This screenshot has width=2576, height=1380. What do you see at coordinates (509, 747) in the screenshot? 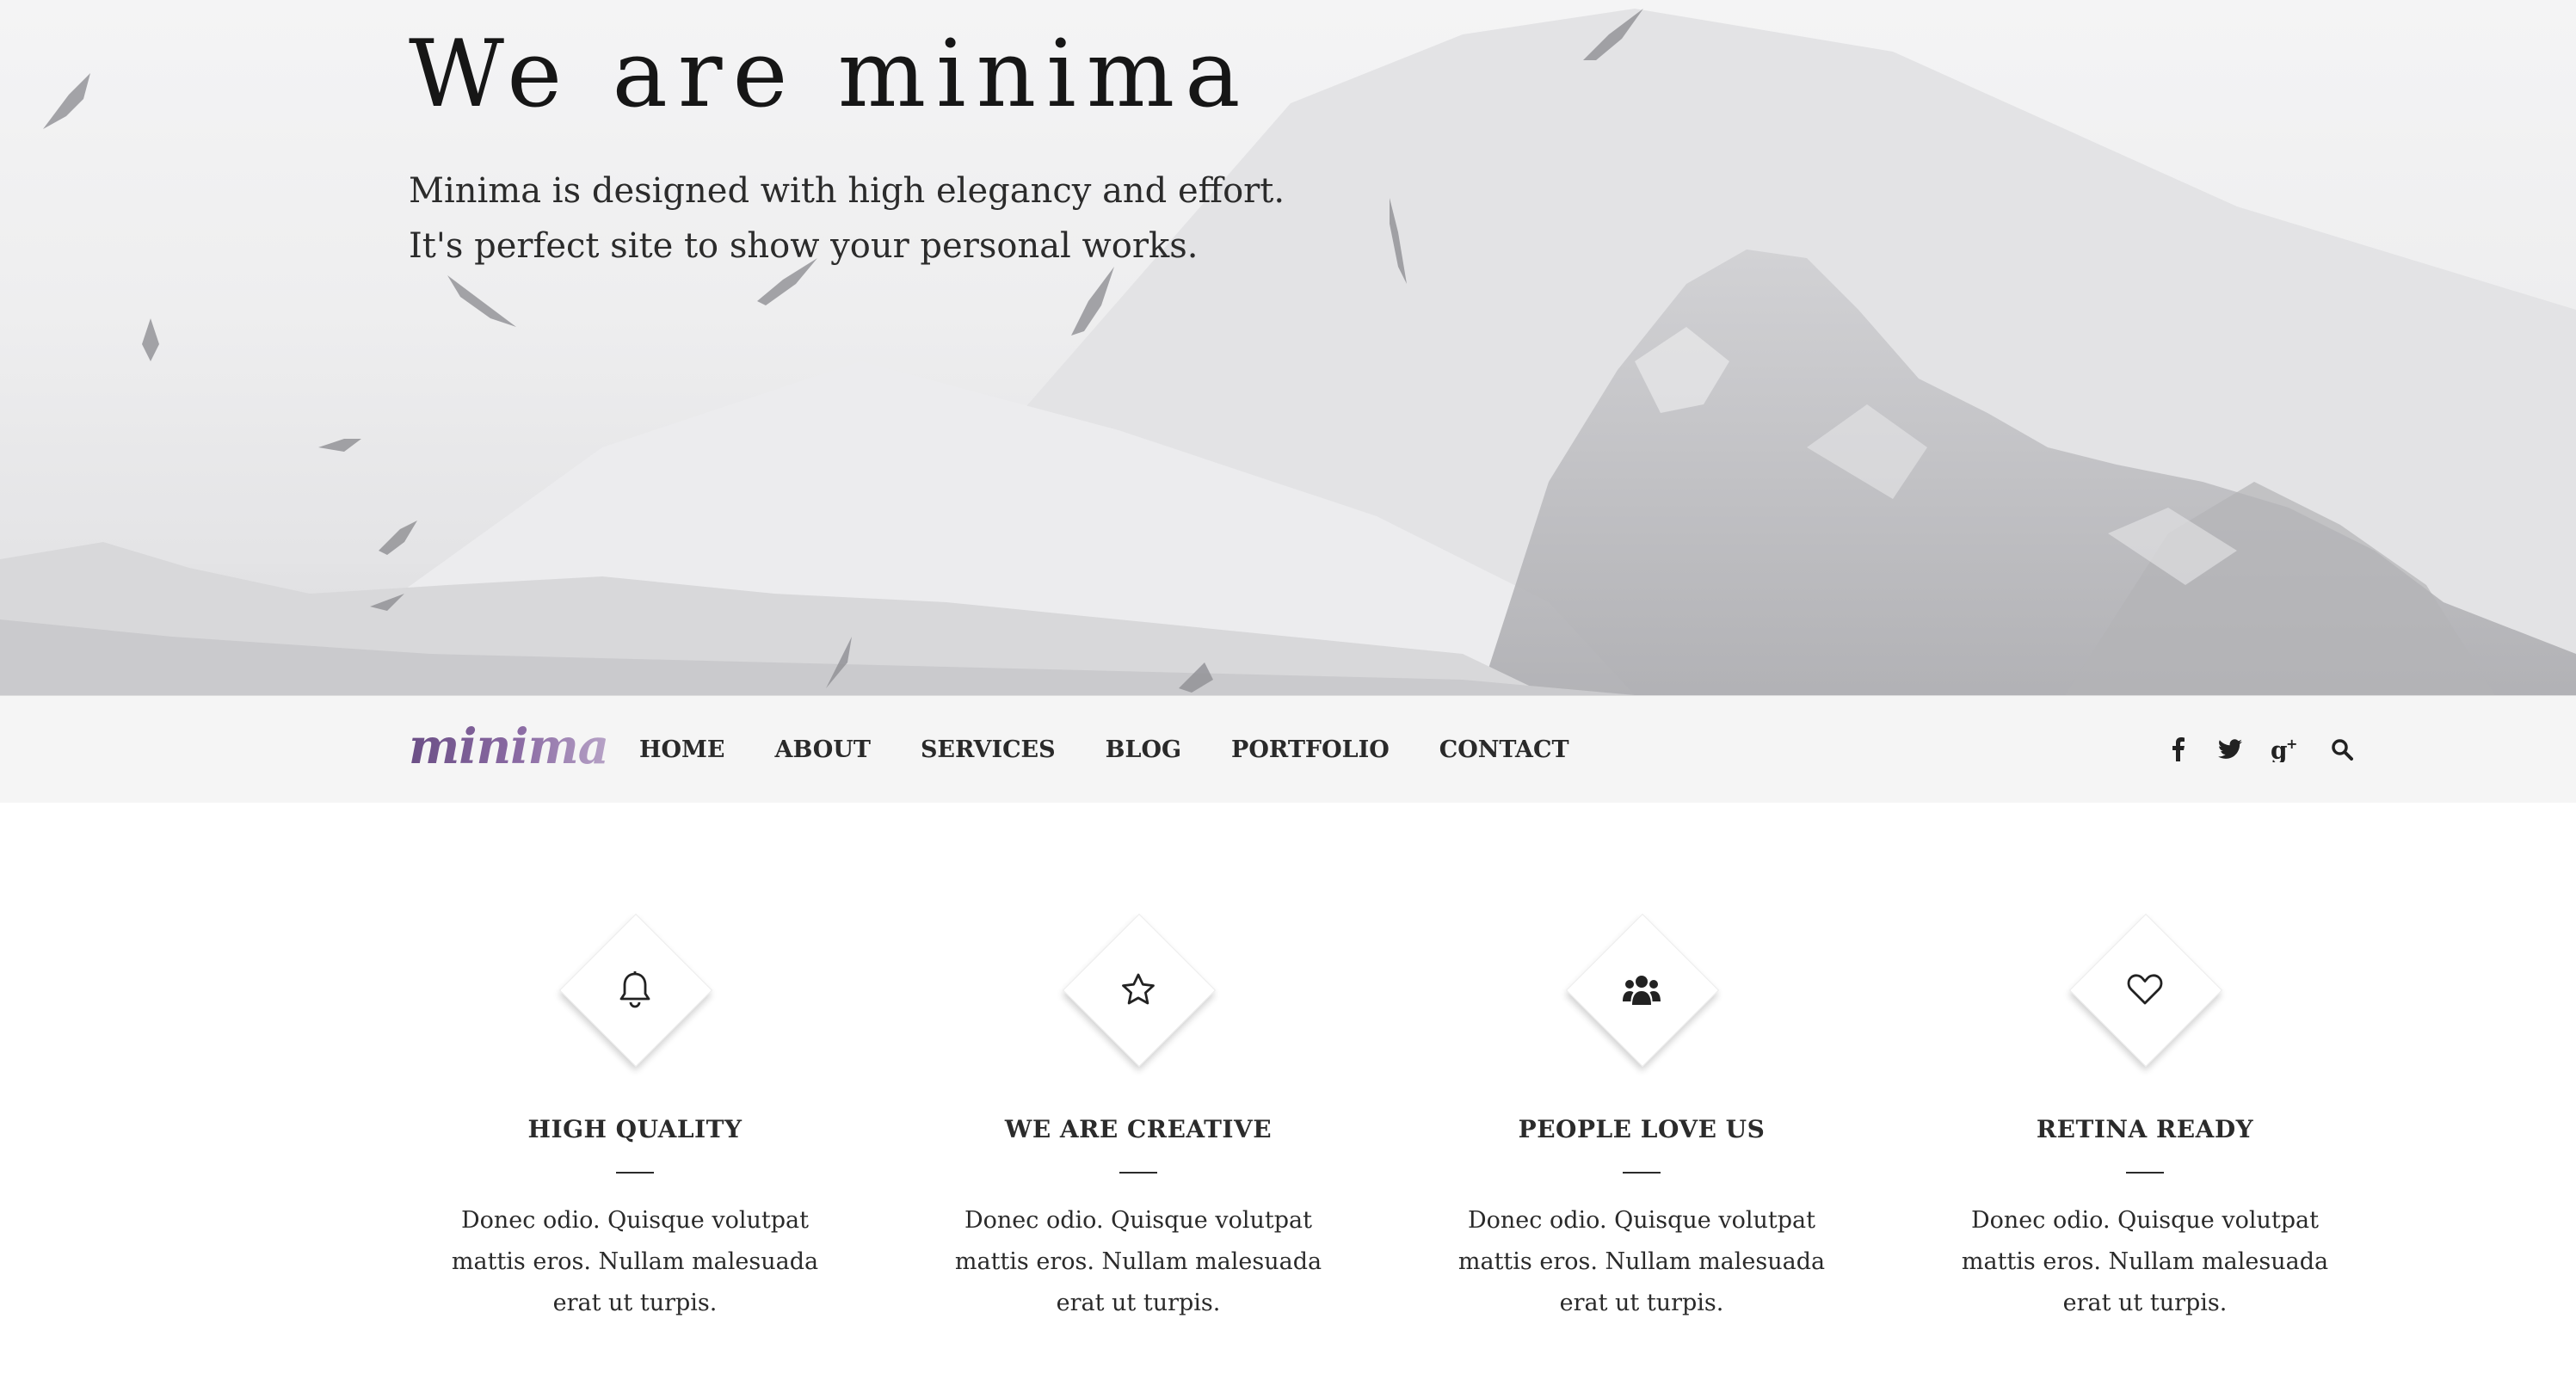
I see `site-logo: minima` at bounding box center [509, 747].